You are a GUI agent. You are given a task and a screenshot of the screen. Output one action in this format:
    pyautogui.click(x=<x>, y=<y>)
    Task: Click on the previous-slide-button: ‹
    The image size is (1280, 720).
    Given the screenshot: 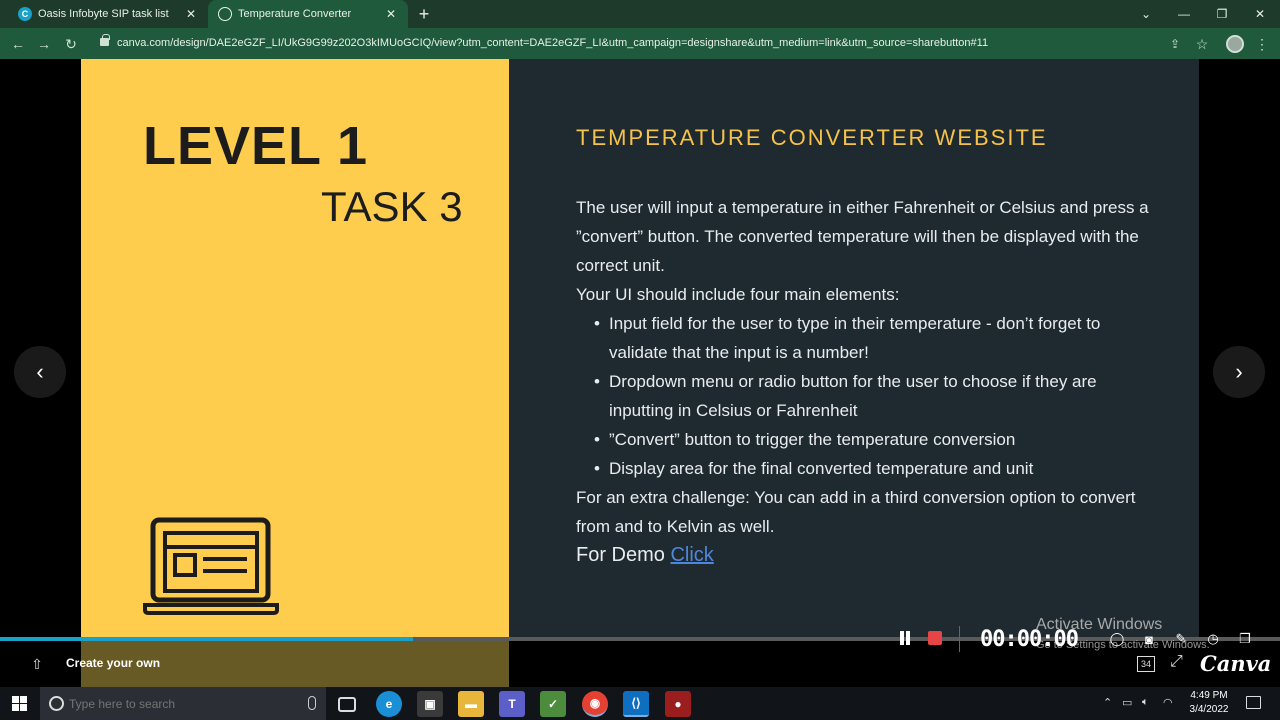 What is the action you would take?
    pyautogui.click(x=40, y=372)
    